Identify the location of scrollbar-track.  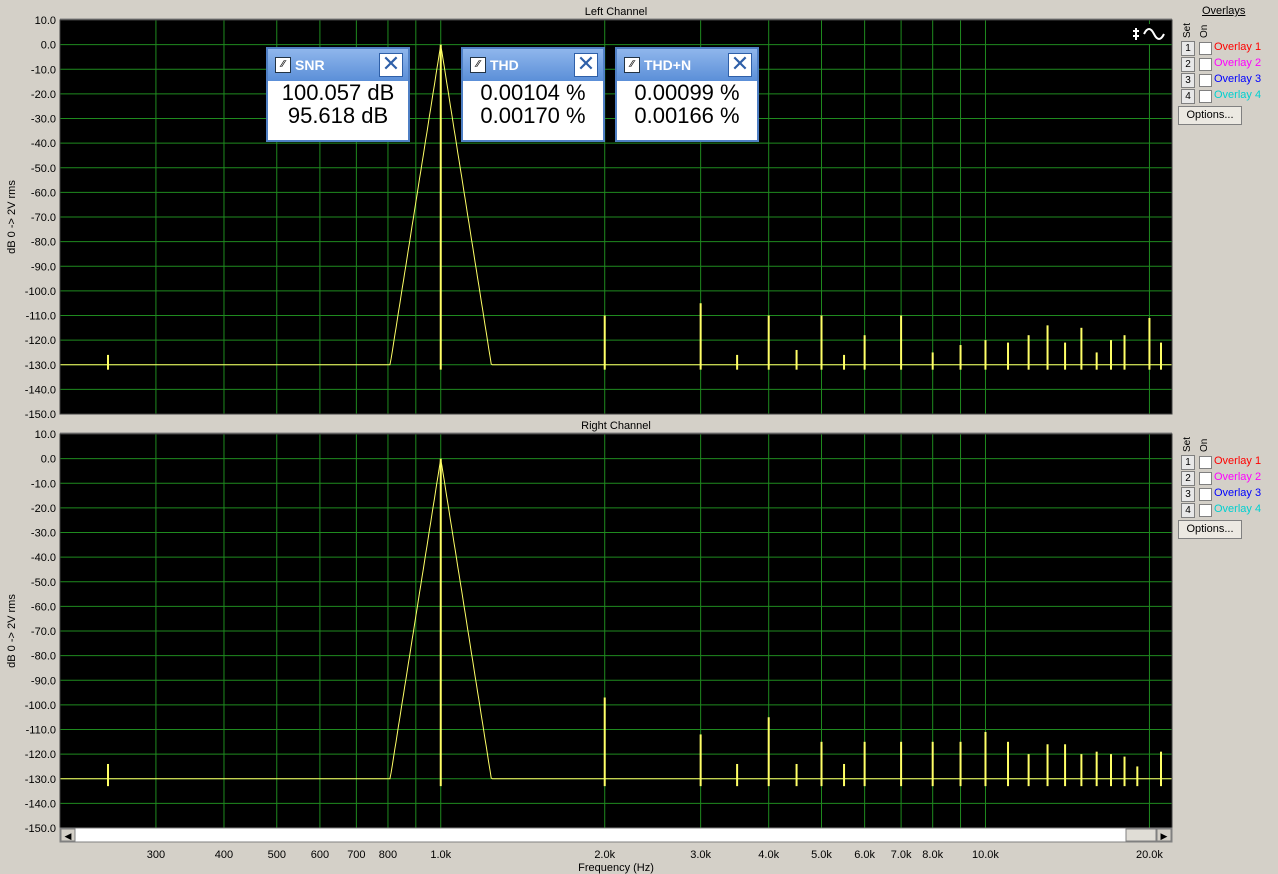
(616, 835).